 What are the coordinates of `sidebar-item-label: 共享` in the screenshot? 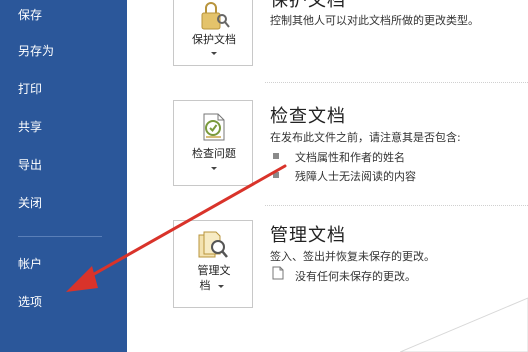 It's located at (30, 127).